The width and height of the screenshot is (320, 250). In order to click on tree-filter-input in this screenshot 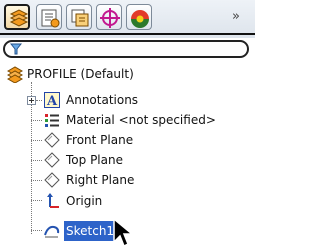, I will do `click(126, 49)`.